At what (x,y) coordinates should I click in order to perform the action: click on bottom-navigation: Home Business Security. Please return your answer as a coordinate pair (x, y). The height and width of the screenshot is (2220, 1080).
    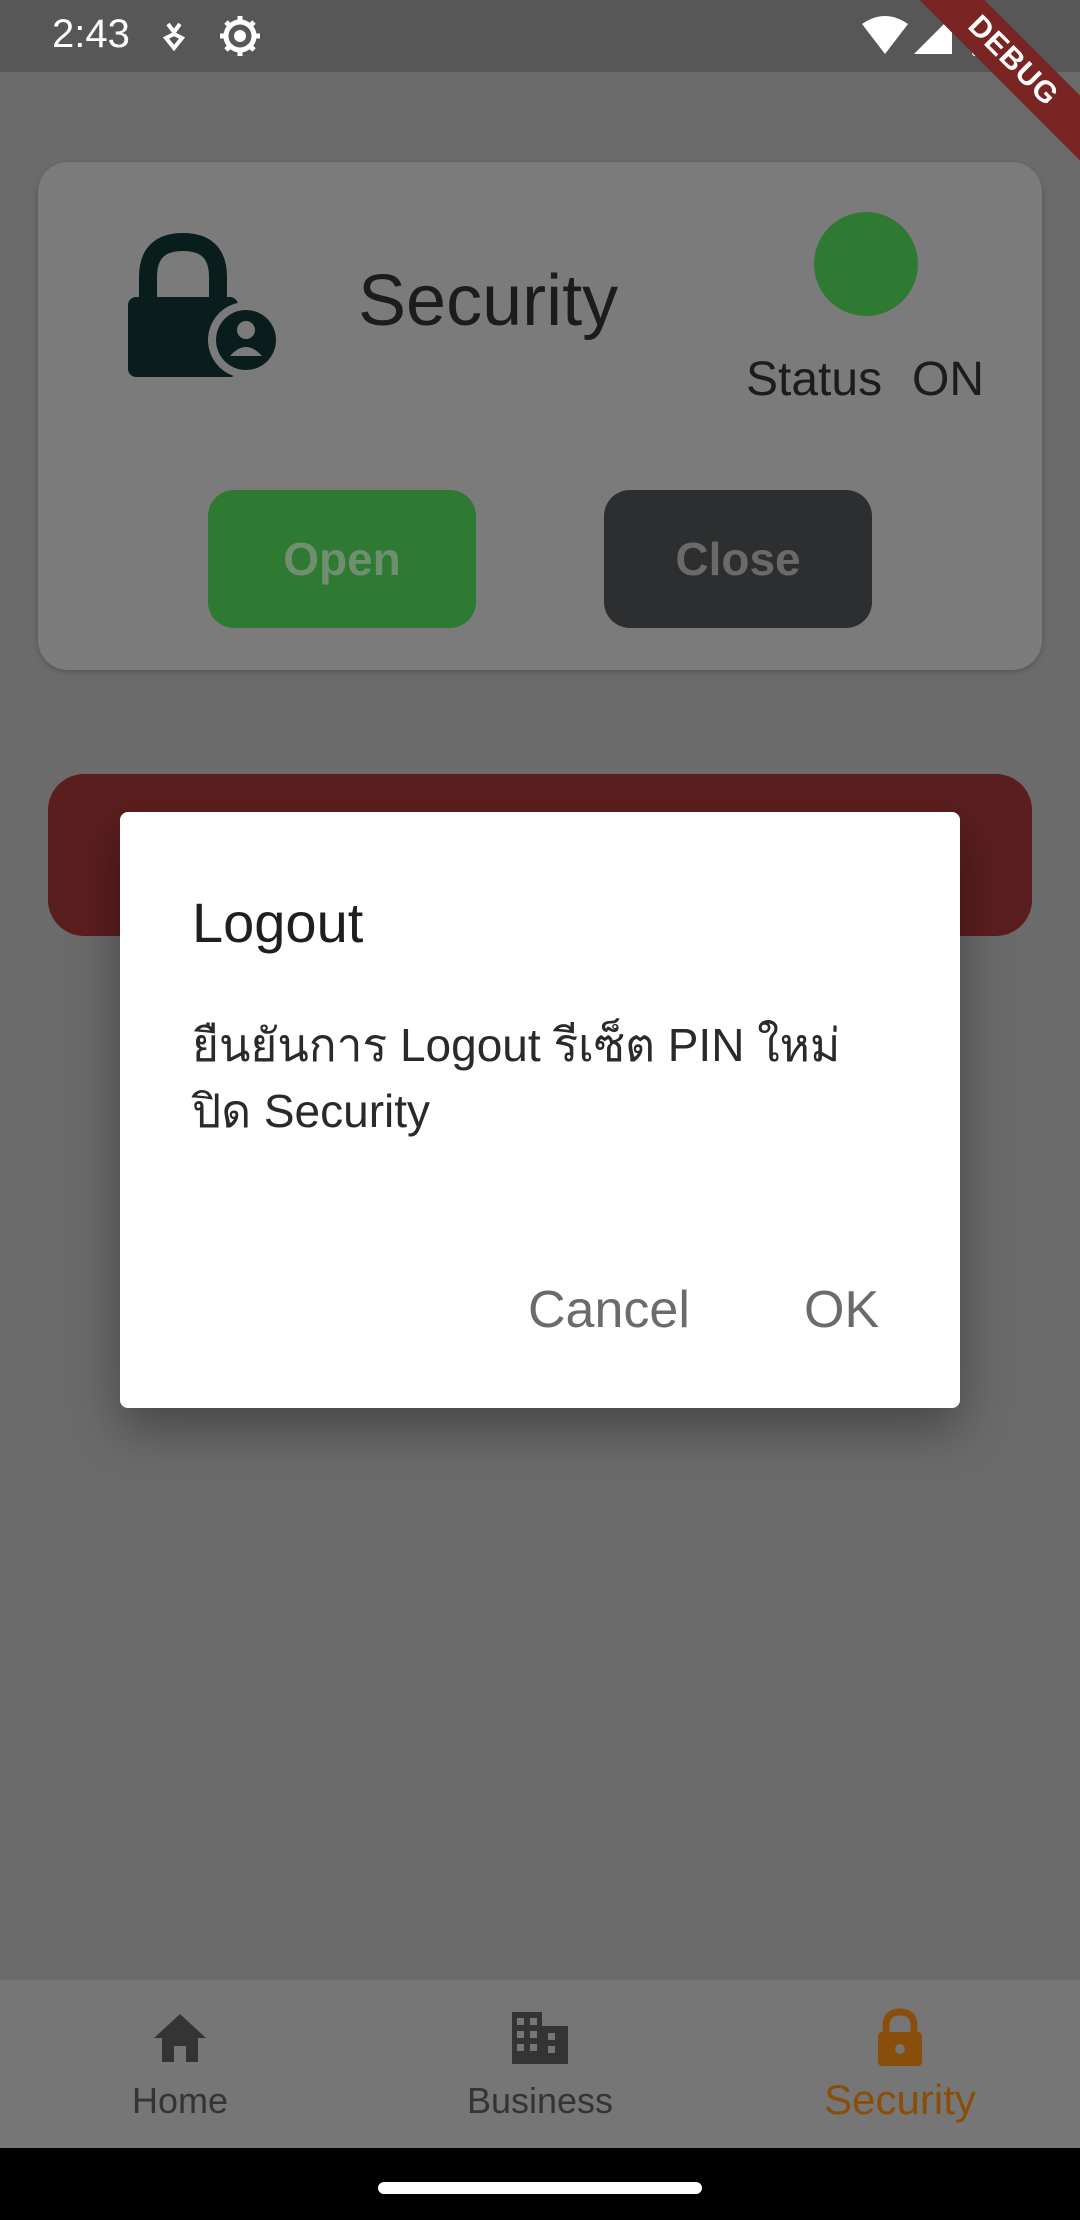
    Looking at the image, I should click on (540, 2064).